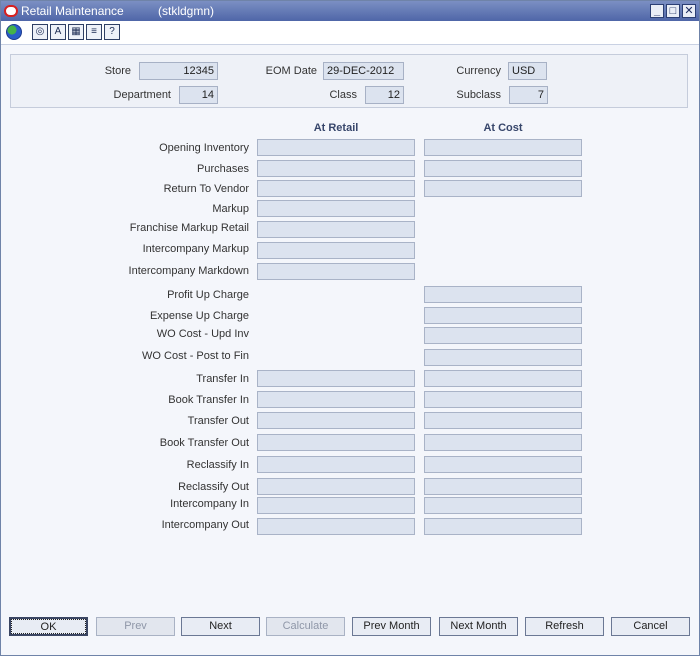 Image resolution: width=700 pixels, height=656 pixels. I want to click on minimize-icon: _, so click(657, 11).